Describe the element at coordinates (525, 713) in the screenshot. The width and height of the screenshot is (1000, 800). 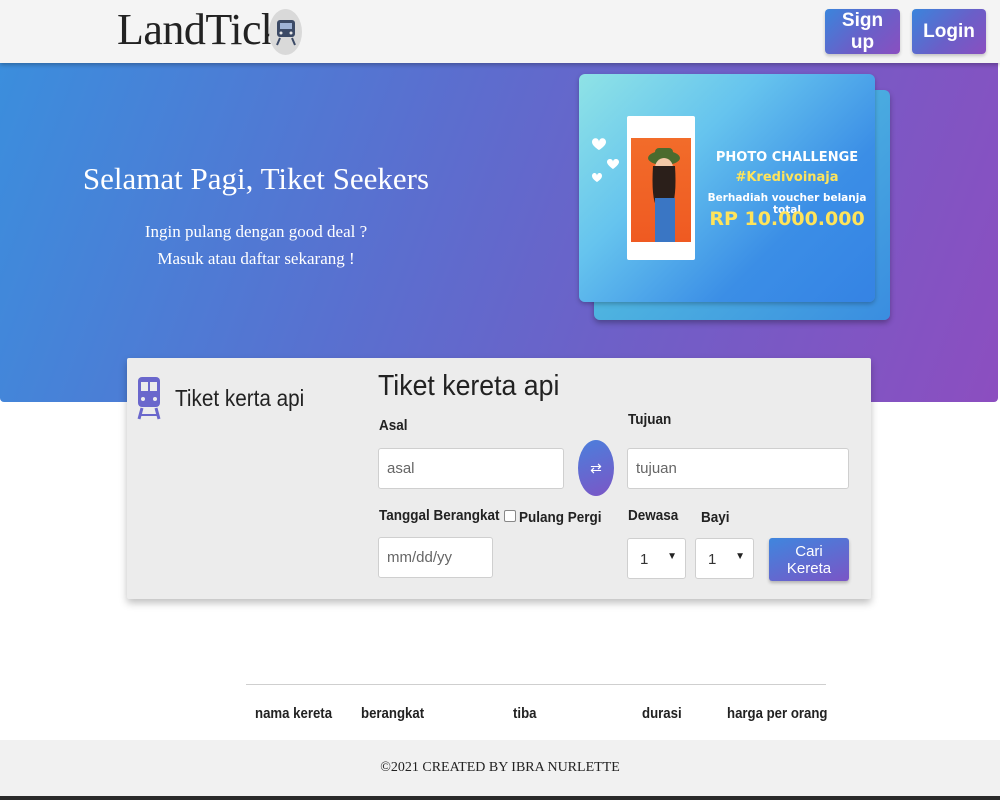
I see `column-header-tiba: tiba` at that location.